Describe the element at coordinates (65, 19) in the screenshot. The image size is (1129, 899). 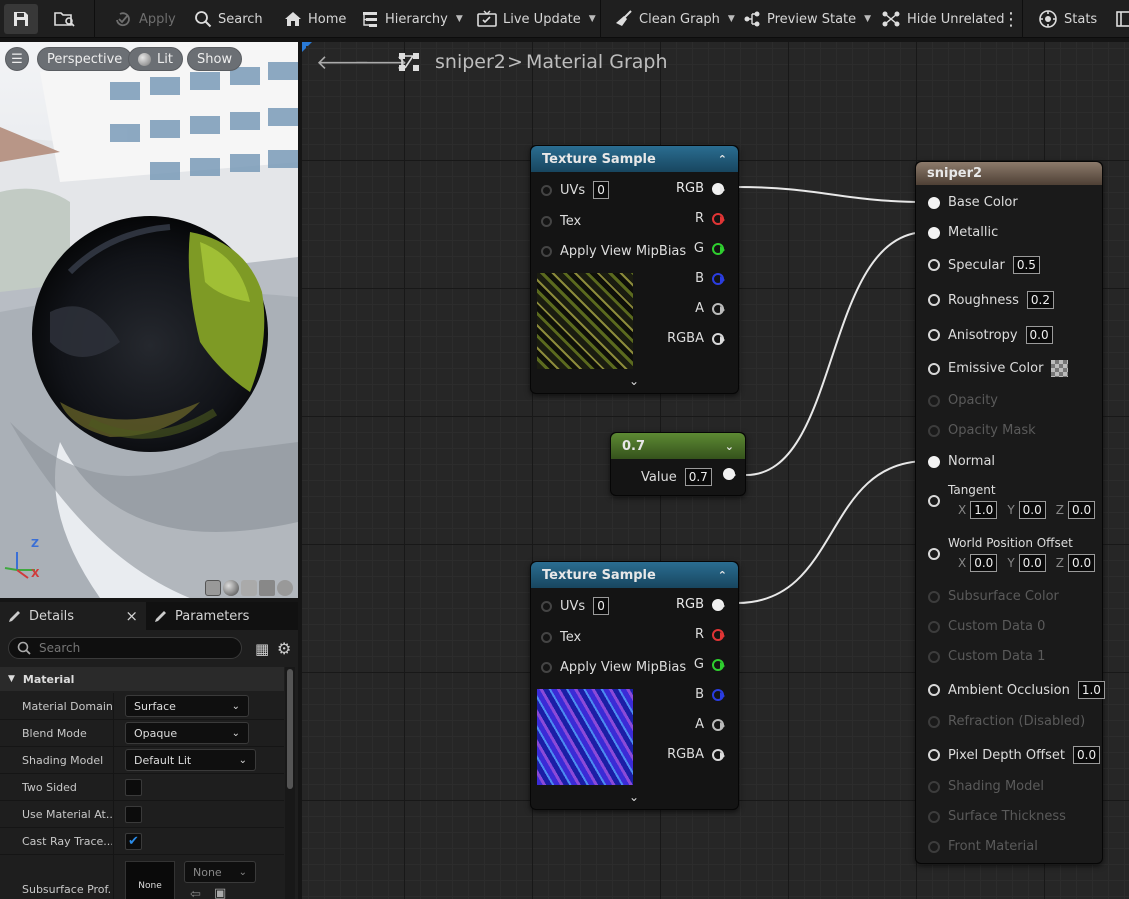
I see `browse-button` at that location.